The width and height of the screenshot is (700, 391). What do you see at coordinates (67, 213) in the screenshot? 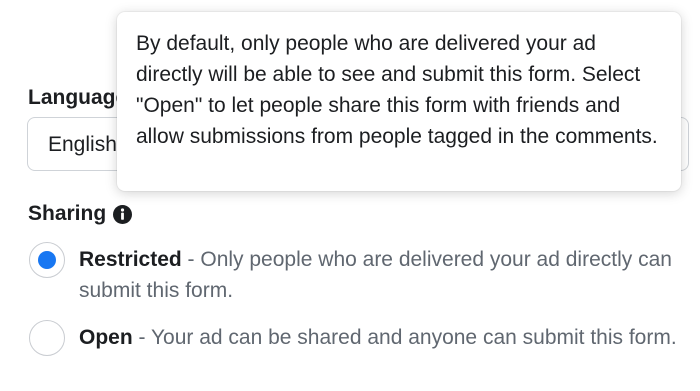
I see `sharing-label-text: Sharing` at bounding box center [67, 213].